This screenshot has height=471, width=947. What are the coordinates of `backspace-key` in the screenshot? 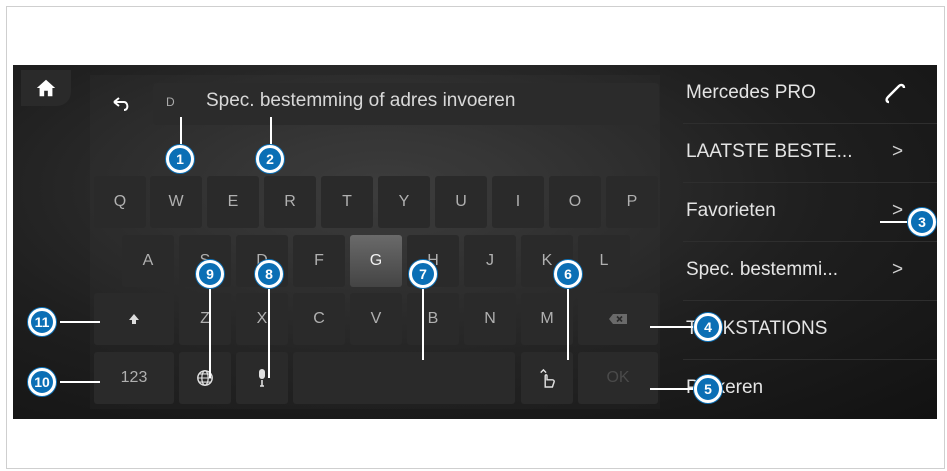 It's located at (618, 319).